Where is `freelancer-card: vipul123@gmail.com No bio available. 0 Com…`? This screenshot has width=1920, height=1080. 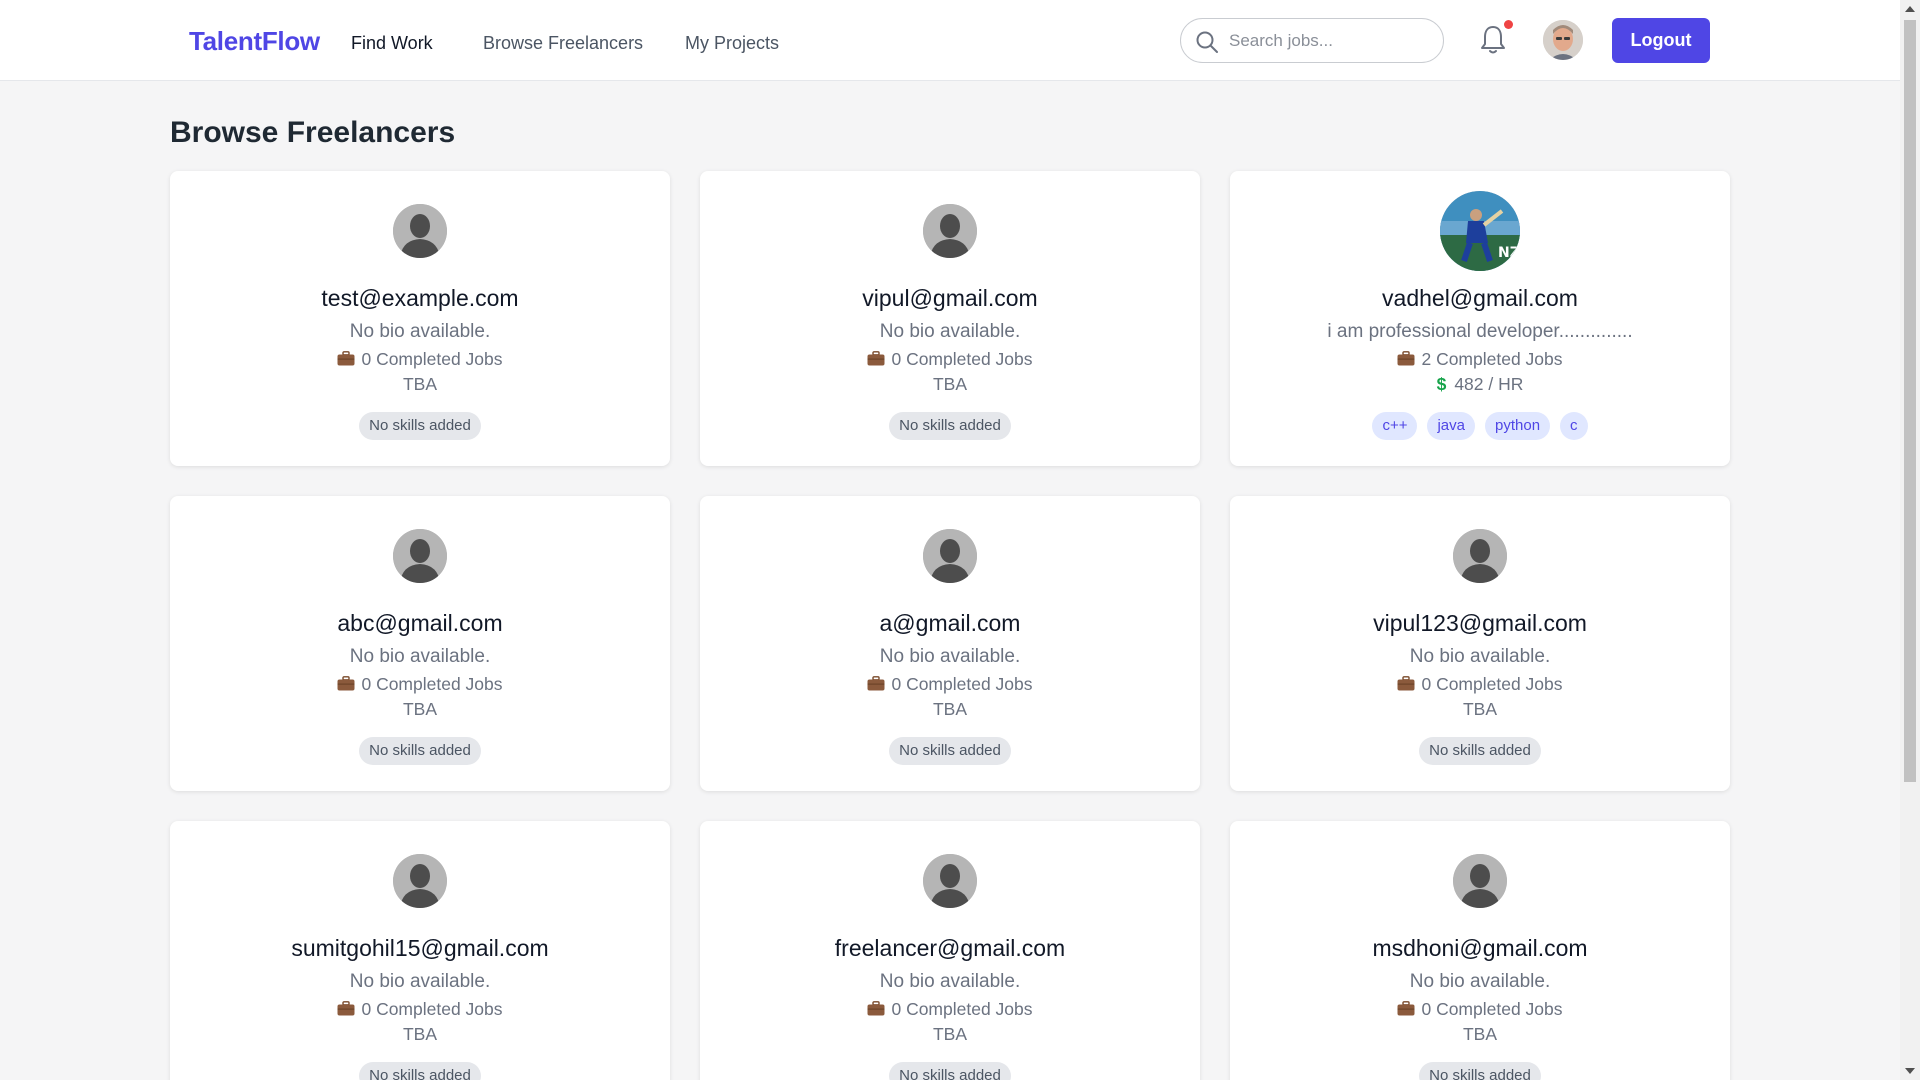
freelancer-card: vipul123@gmail.com No bio available. 0 Com… is located at coordinates (1480, 643).